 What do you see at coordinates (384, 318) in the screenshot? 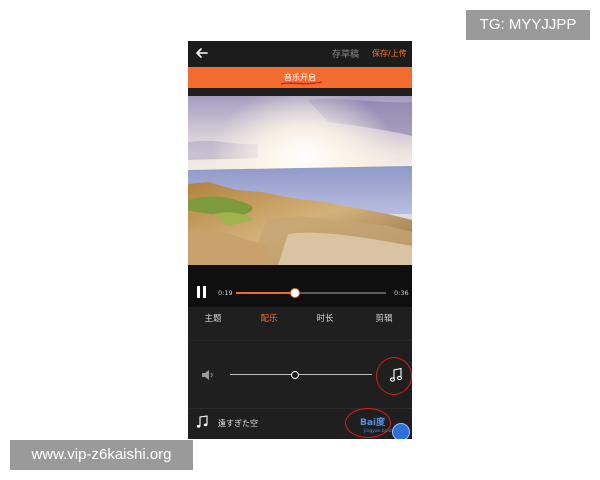
I see `tab-edit: 剪辑` at bounding box center [384, 318].